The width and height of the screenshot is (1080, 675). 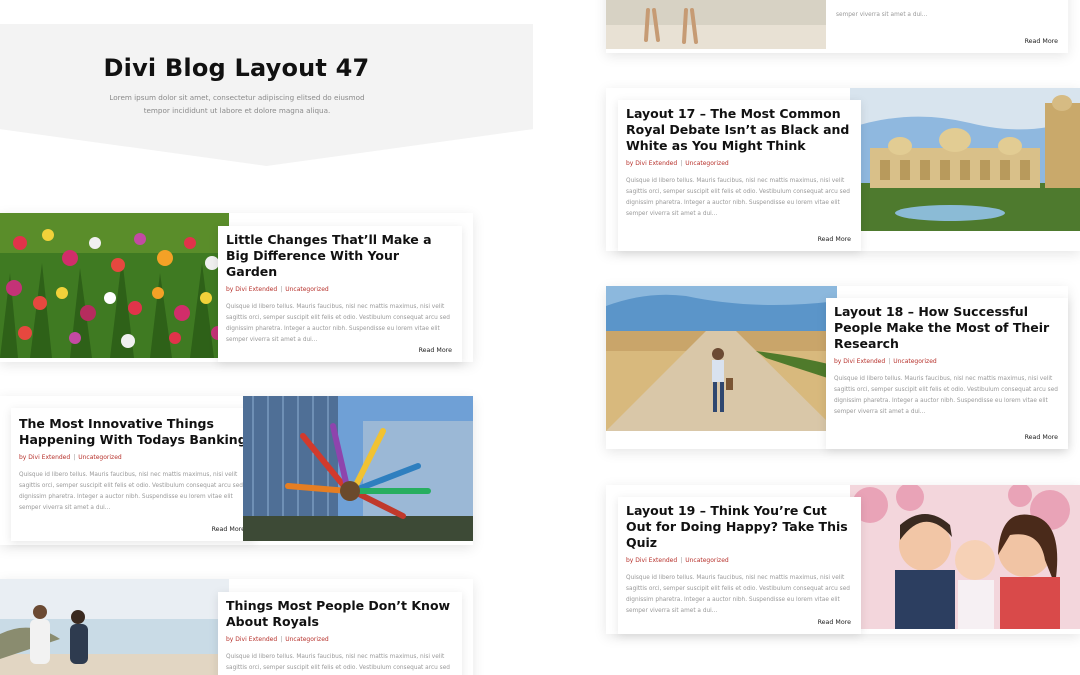 I want to click on beach-walk-image, so click(x=716, y=24).